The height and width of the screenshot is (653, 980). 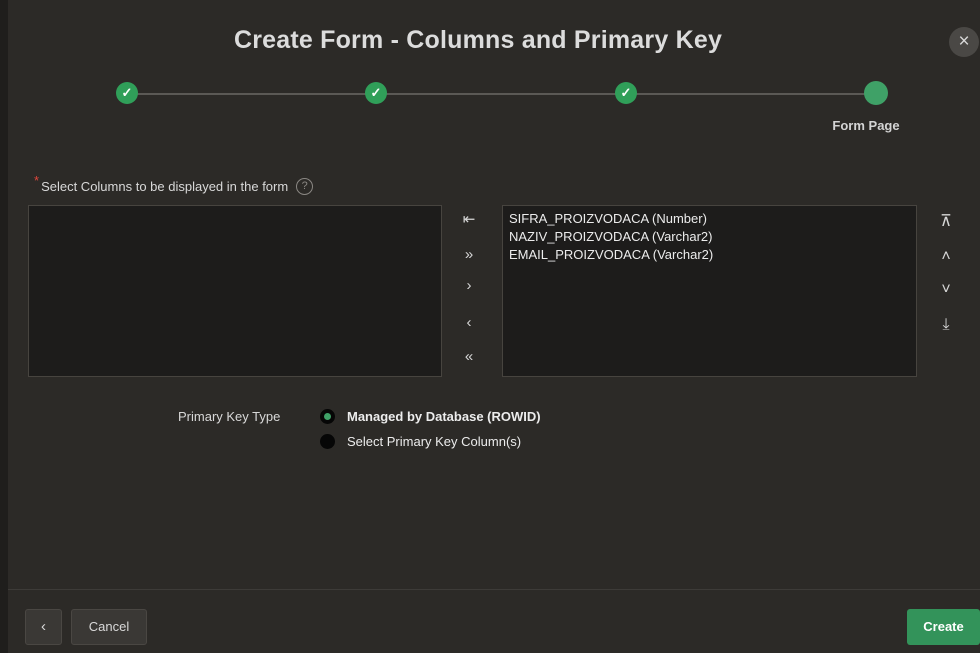 I want to click on footer-divider, so click(x=494, y=589).